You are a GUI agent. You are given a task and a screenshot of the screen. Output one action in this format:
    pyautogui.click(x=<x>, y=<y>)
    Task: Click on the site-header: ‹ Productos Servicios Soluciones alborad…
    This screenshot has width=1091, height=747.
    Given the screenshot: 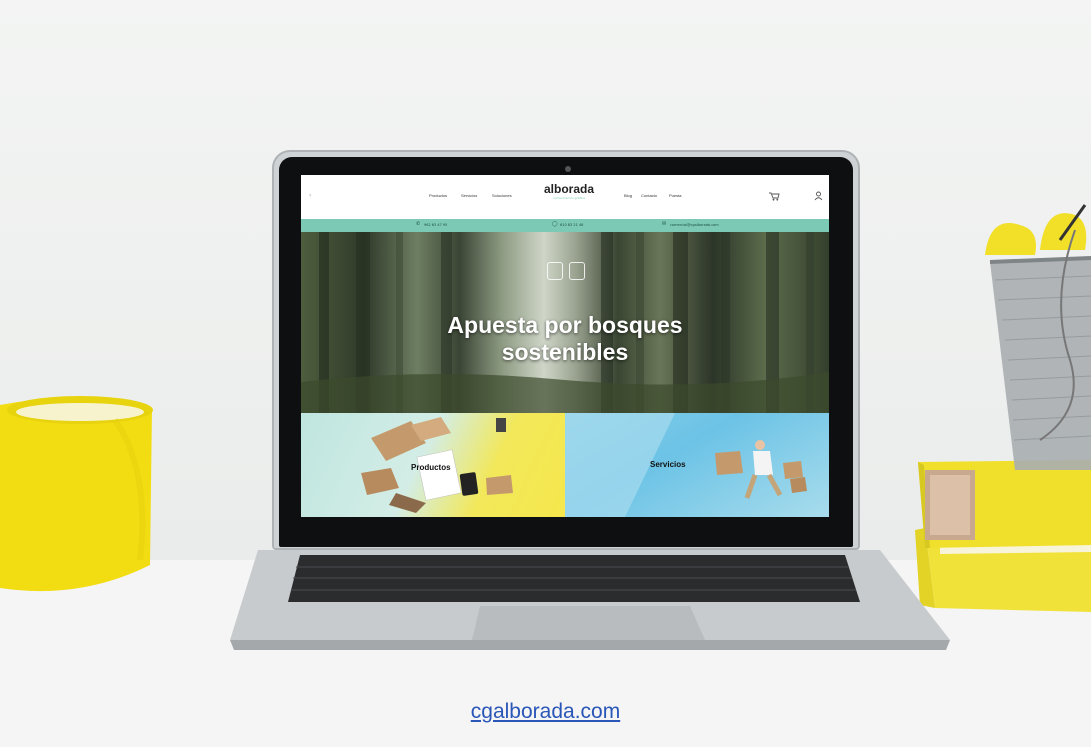 What is the action you would take?
    pyautogui.click(x=565, y=197)
    